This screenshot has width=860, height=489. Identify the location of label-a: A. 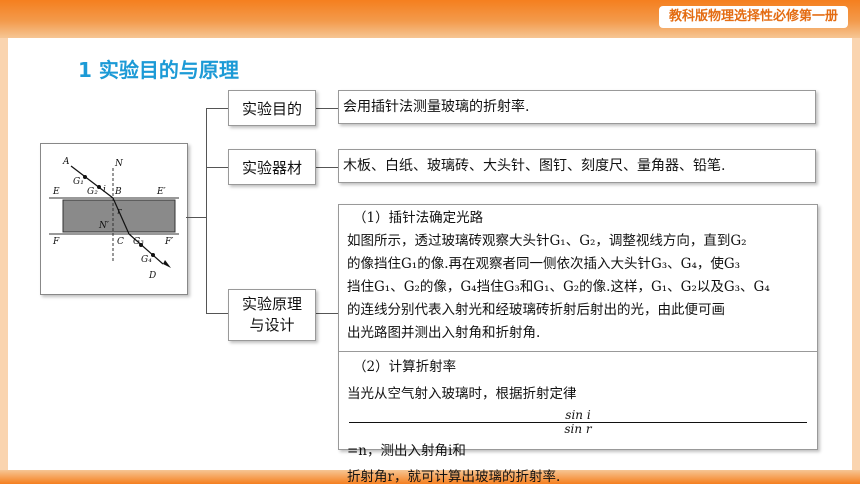
(66, 162).